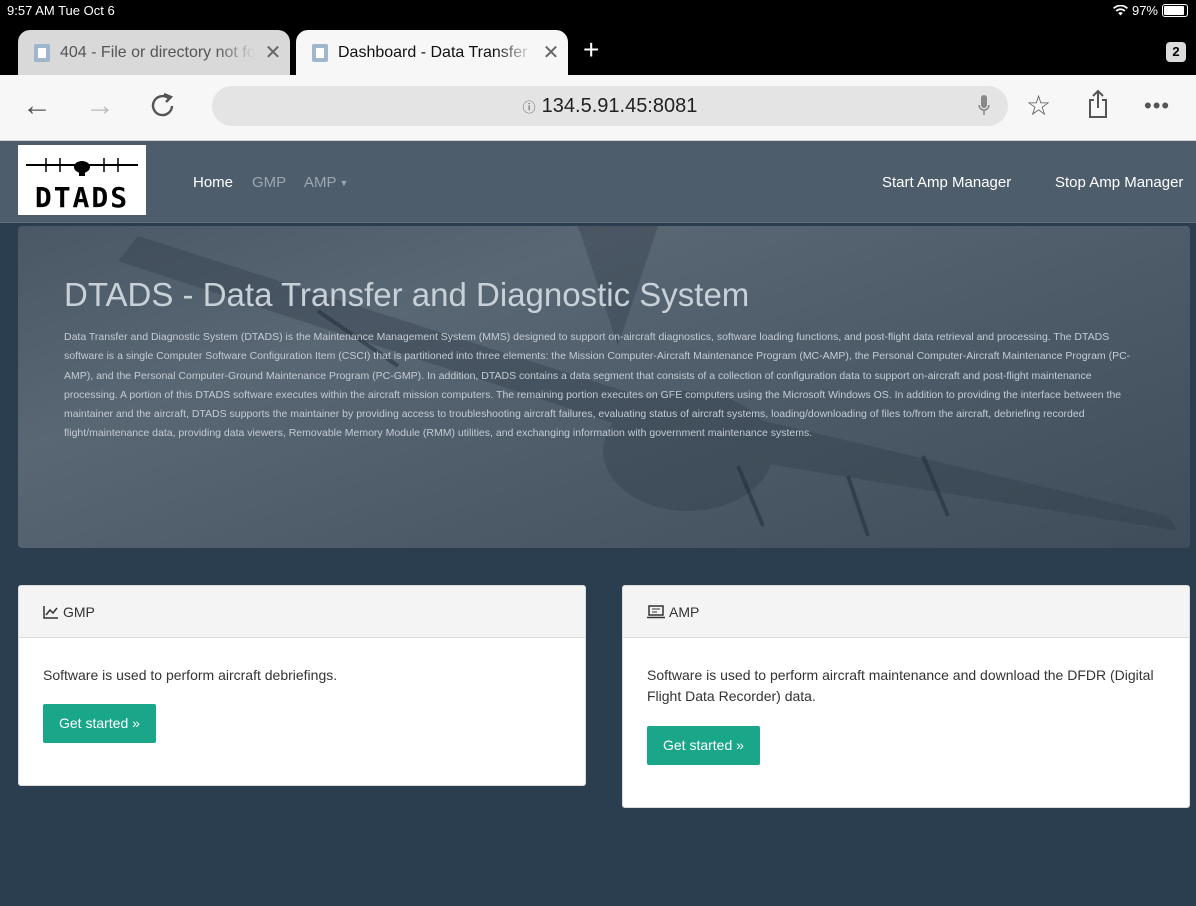  What do you see at coordinates (1144, 10) in the screenshot?
I see `battery-percent: 97%` at bounding box center [1144, 10].